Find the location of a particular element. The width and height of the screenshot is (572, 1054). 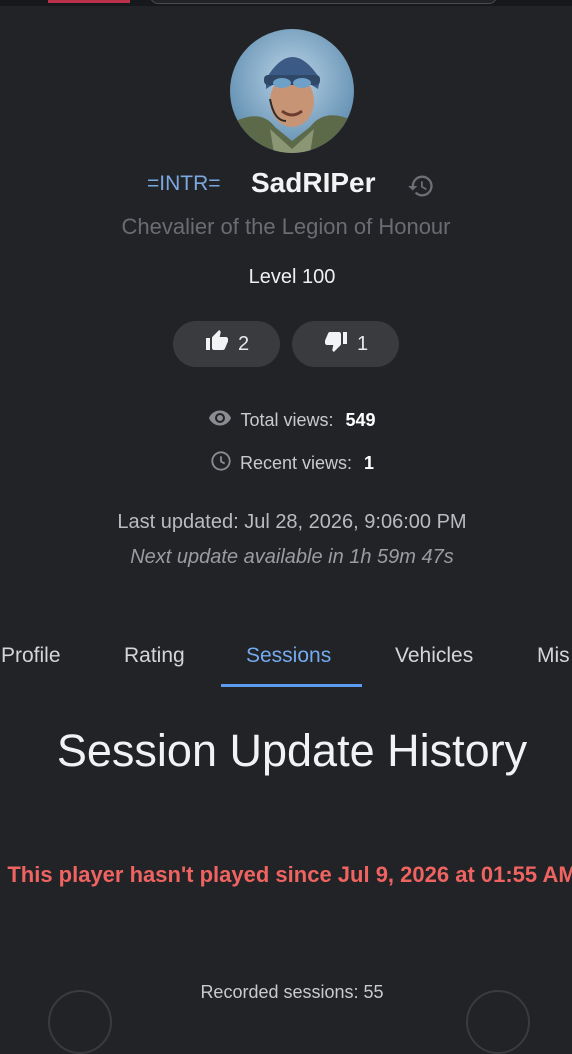

tab-missions: Mis is located at coordinates (553, 656).